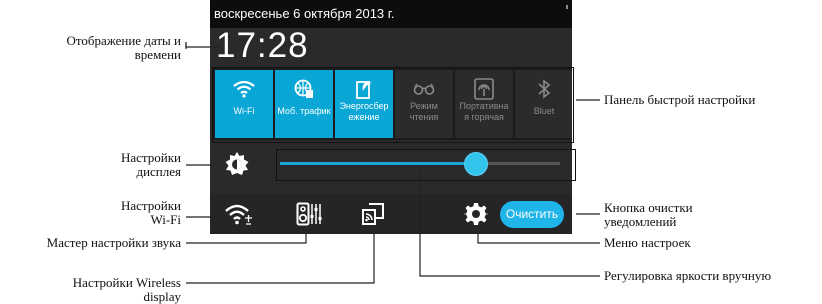  I want to click on annotation-clear-button: Кнопка очистки уведомлений, so click(648, 215).